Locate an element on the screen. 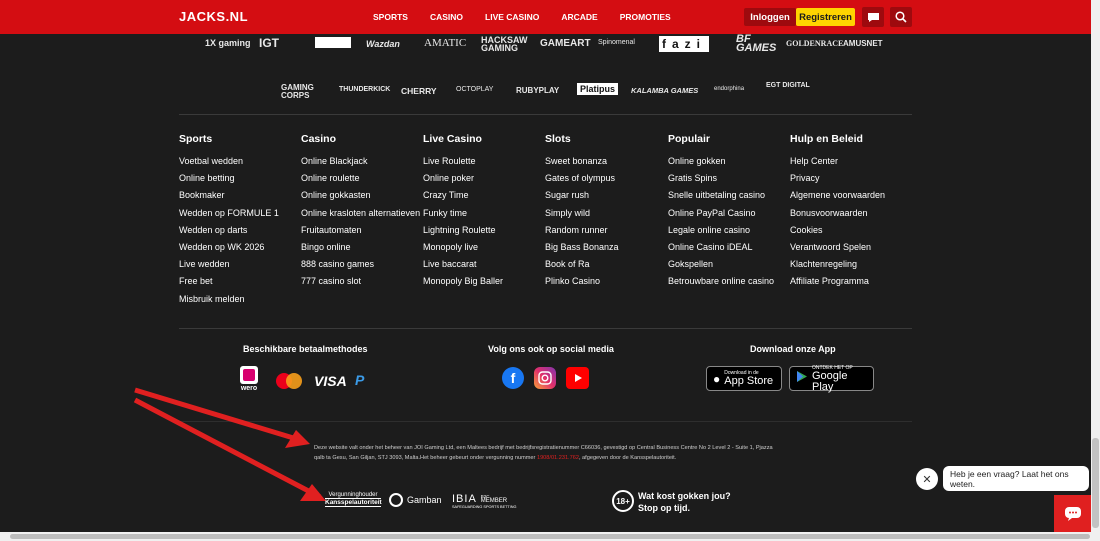  footer-link: Online poker is located at coordinates (463, 178).